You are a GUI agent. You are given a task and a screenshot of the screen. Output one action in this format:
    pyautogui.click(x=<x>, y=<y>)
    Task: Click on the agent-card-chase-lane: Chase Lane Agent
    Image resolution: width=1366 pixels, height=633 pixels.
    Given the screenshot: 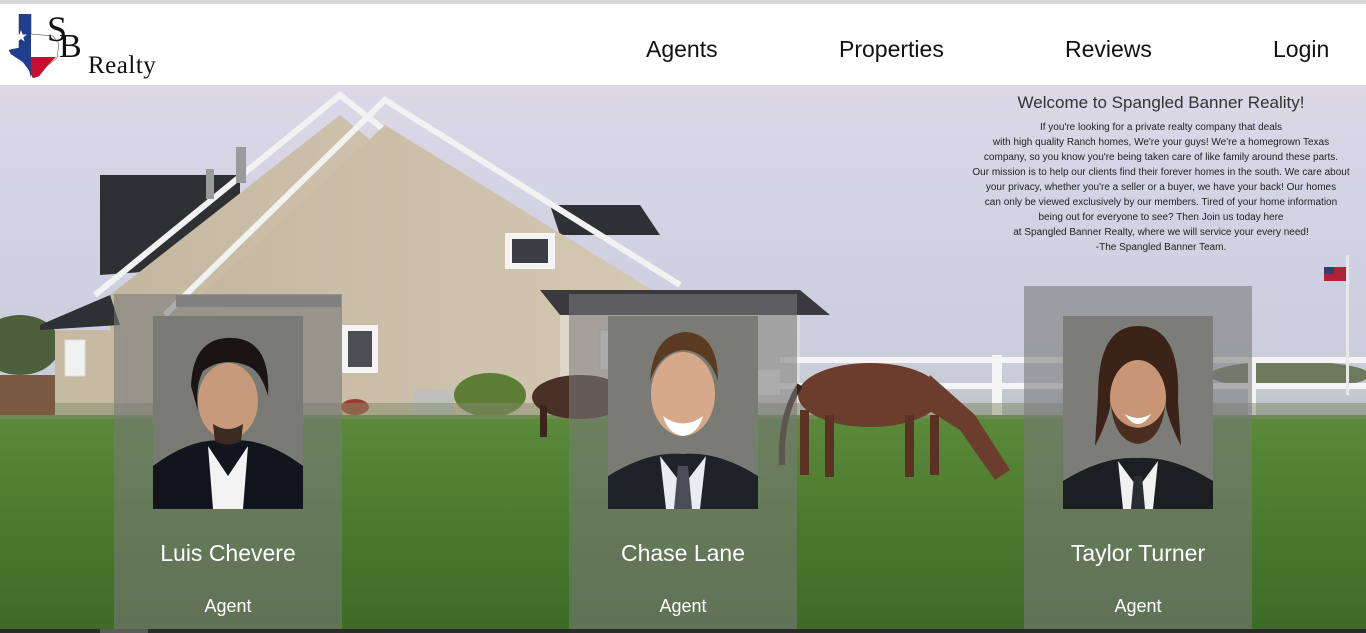 What is the action you would take?
    pyautogui.click(x=683, y=463)
    